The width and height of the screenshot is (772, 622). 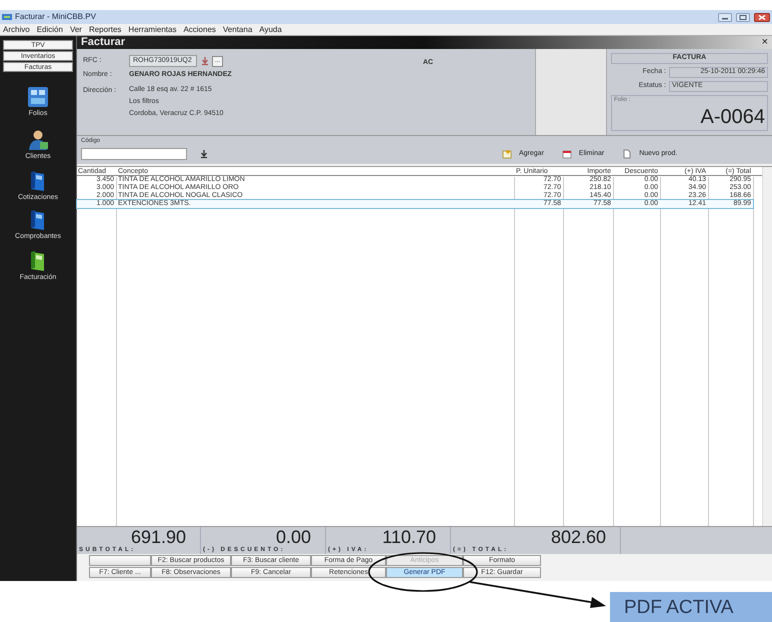 I want to click on total-value: 0.00, so click(x=294, y=537).